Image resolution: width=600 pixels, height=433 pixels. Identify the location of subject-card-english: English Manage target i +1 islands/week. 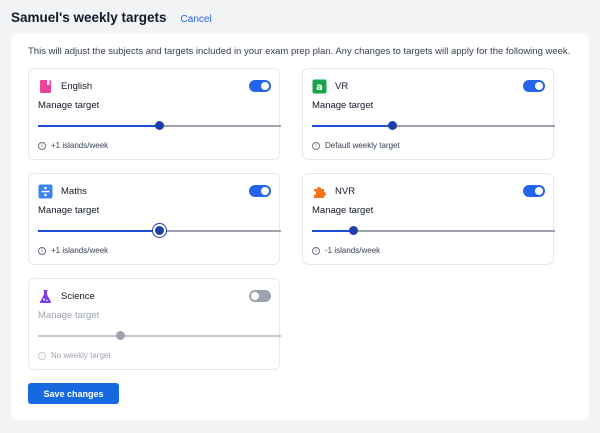
(154, 114).